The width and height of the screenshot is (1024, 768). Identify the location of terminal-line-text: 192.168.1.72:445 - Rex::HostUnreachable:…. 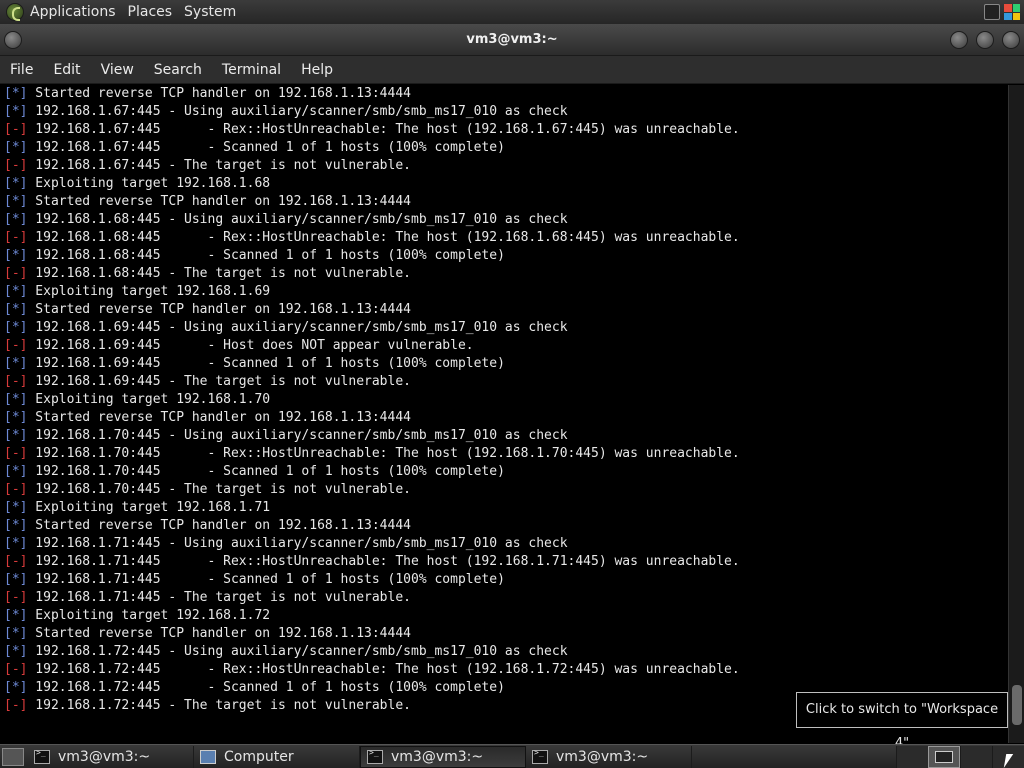
(383, 669).